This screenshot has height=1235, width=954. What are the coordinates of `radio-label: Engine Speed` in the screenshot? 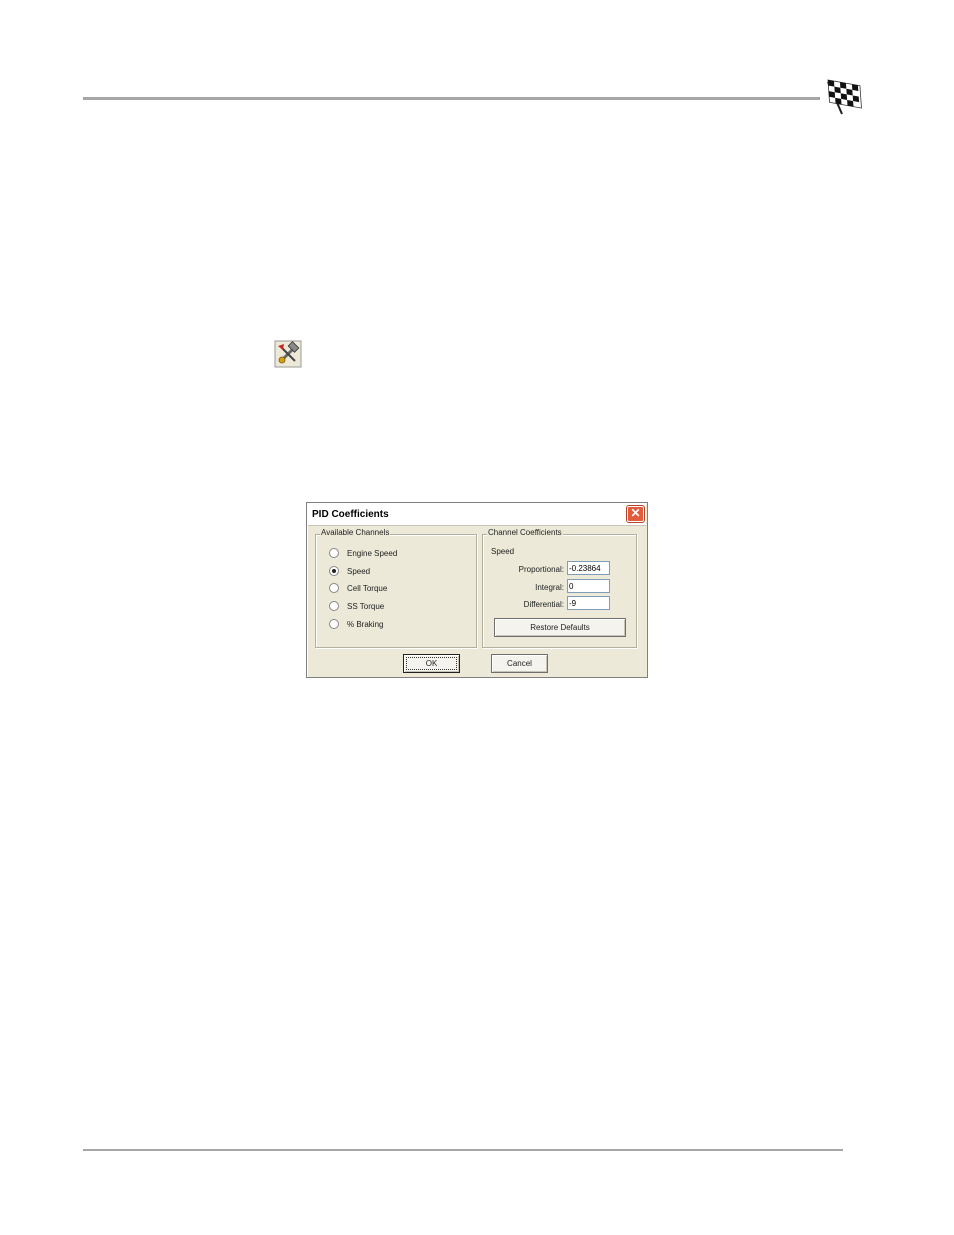 It's located at (372, 553).